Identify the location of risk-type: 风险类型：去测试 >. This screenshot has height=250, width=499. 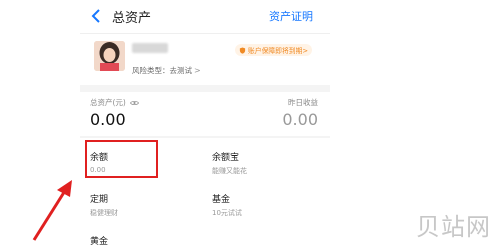
(166, 70).